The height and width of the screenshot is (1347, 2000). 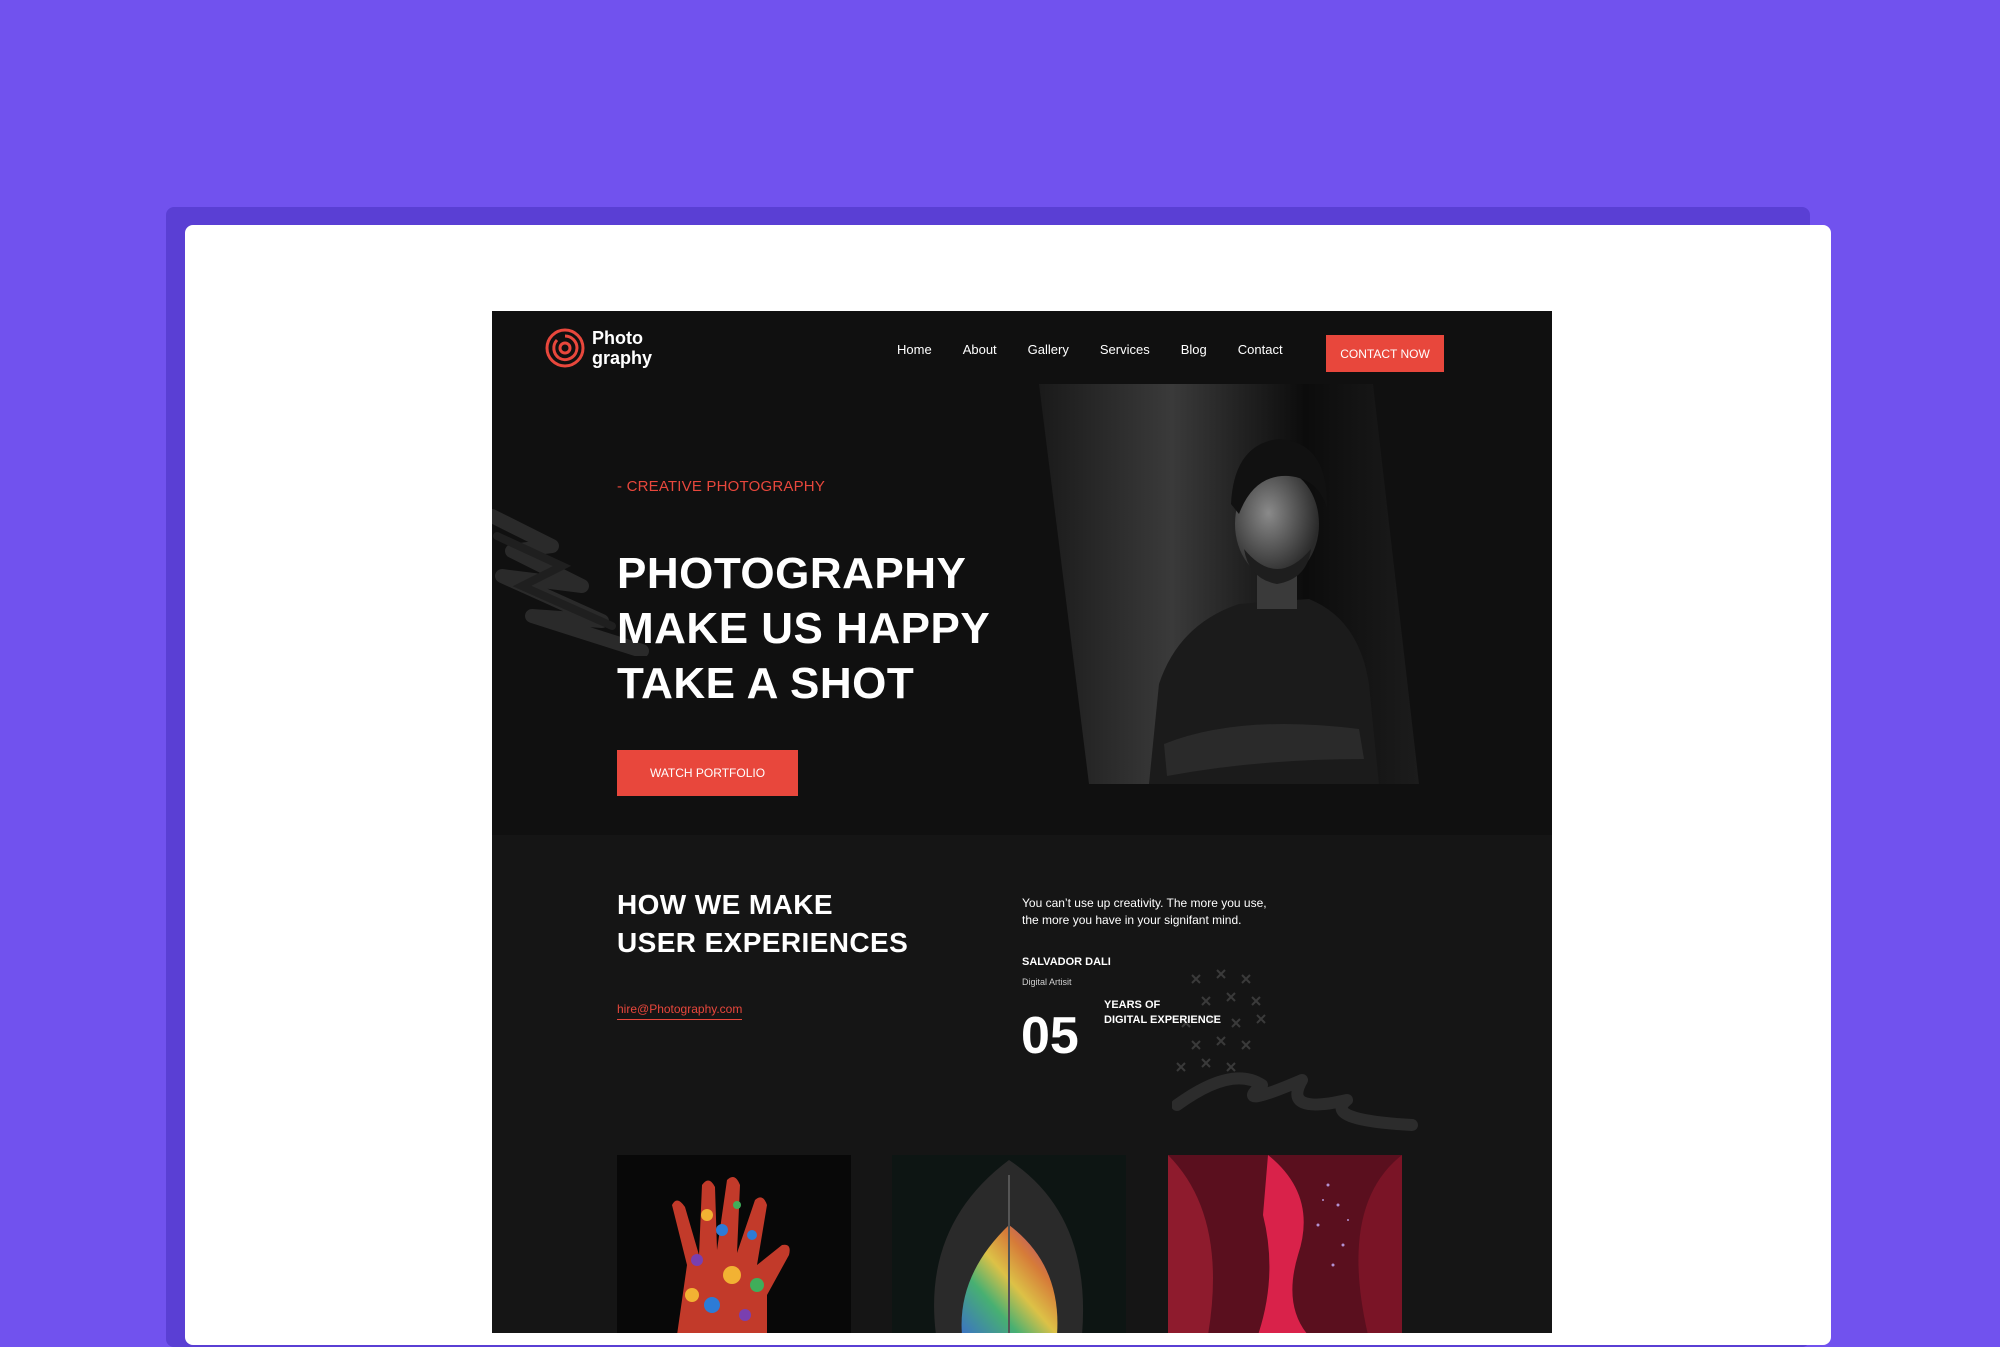 What do you see at coordinates (707, 773) in the screenshot?
I see `watch-portfolio-button: WATCH PORTFOLIO` at bounding box center [707, 773].